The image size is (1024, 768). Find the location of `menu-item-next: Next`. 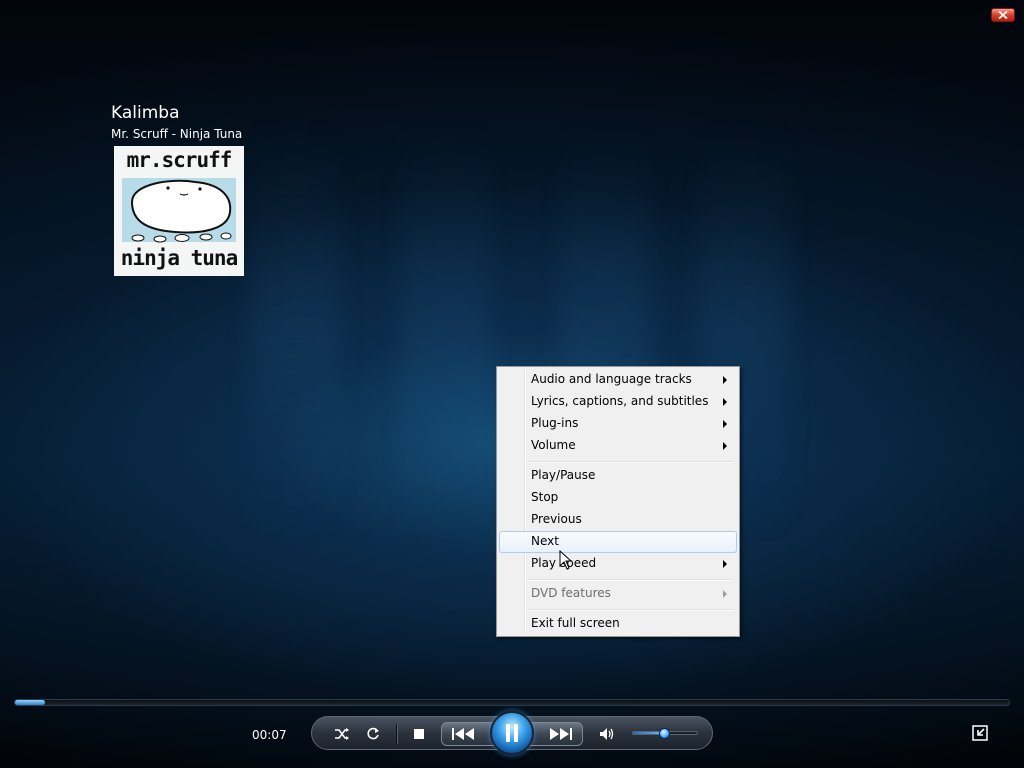

menu-item-next: Next is located at coordinates (618, 542).